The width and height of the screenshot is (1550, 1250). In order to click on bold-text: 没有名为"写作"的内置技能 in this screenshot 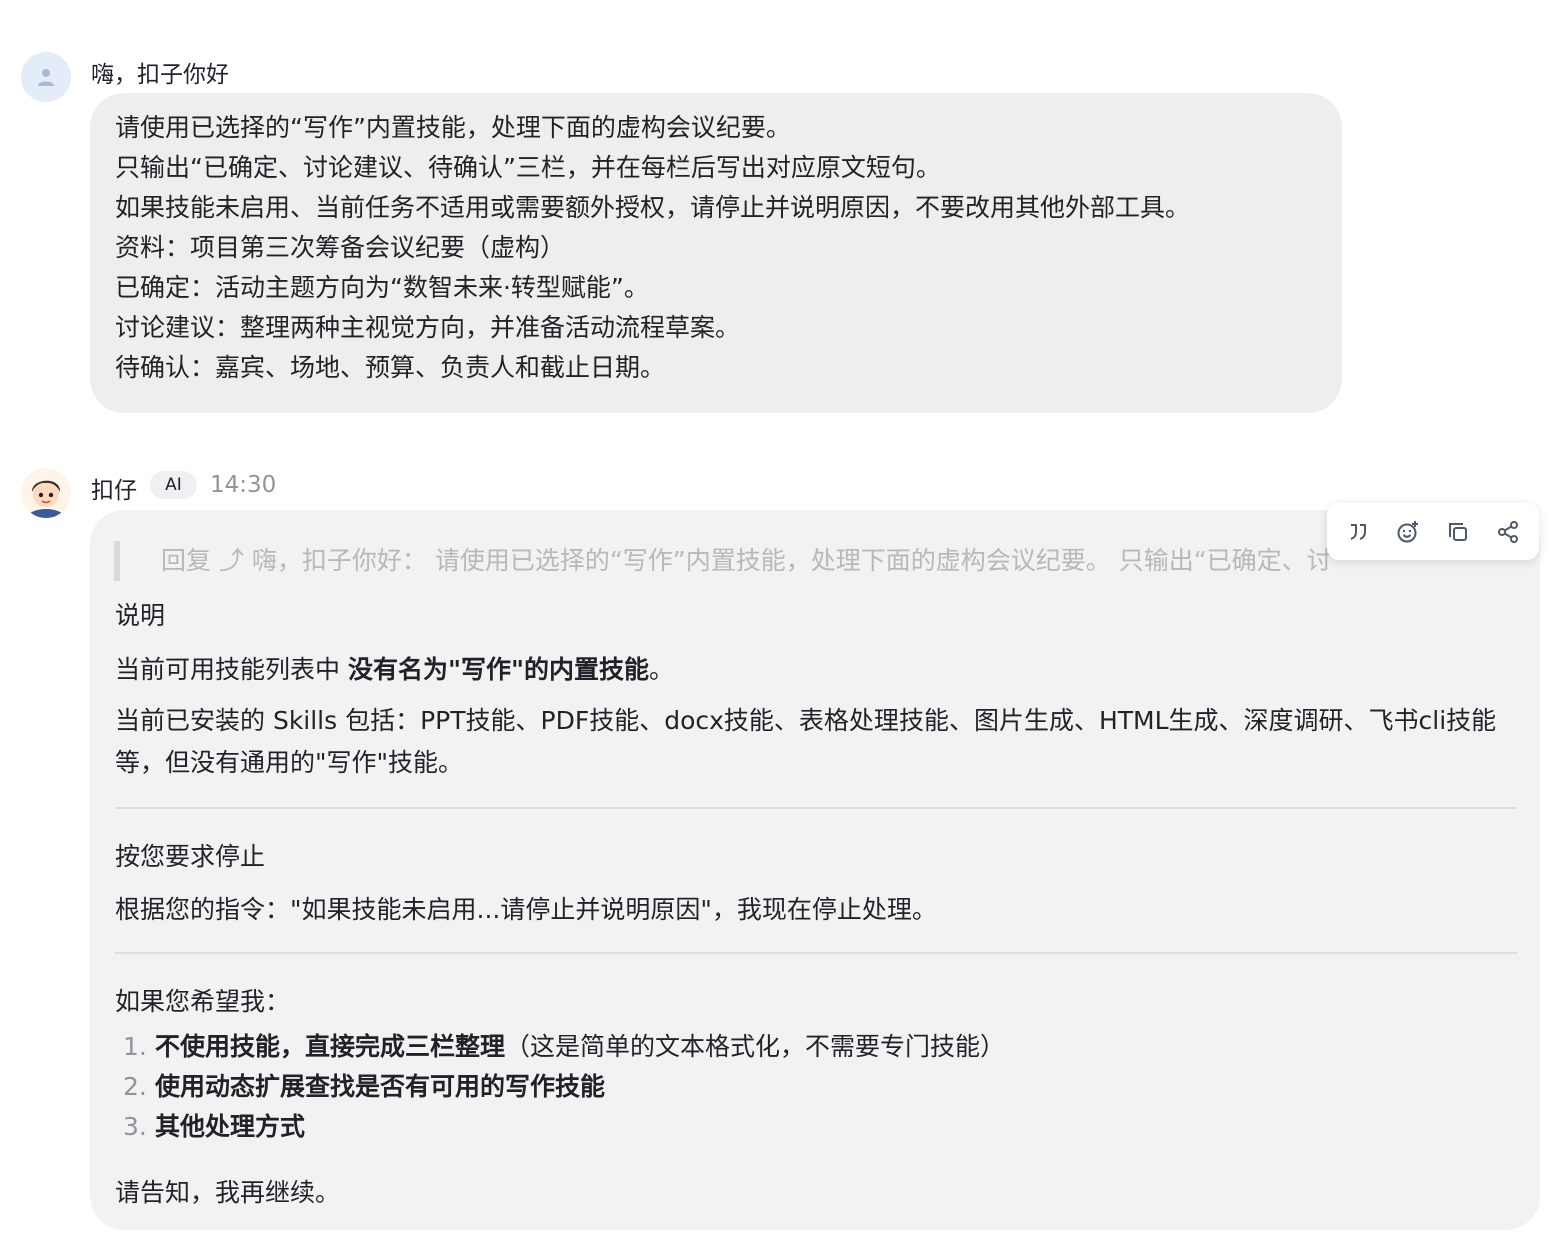, I will do `click(498, 669)`.